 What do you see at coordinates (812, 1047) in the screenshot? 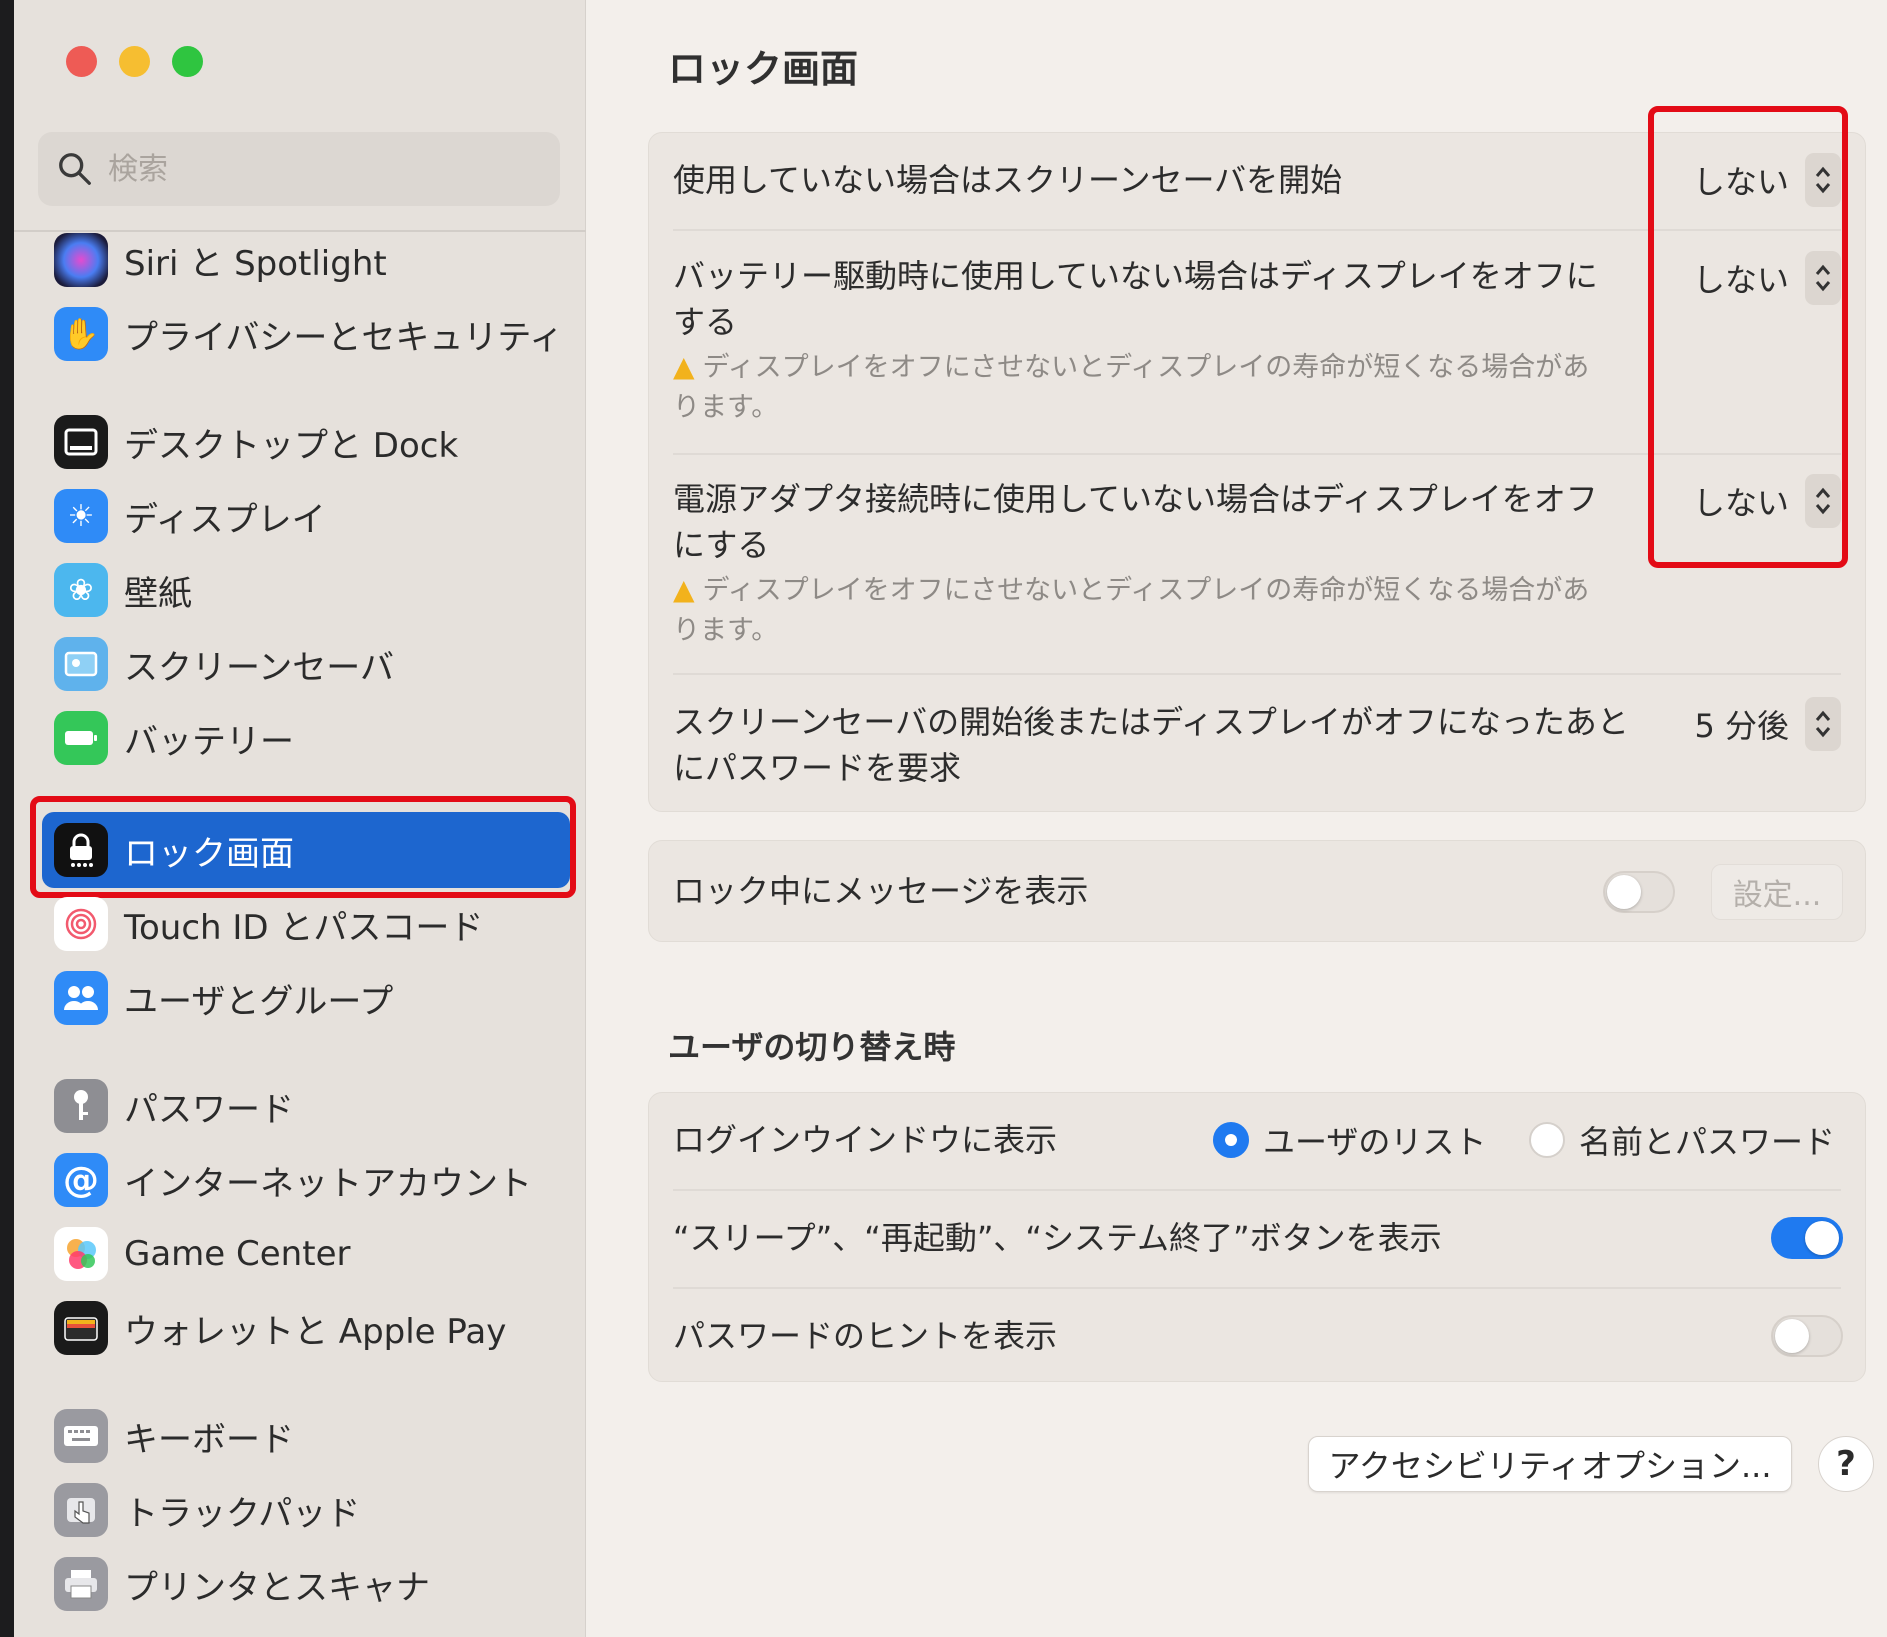
I see `user-switch-section-title: ユーザの切り替え時` at bounding box center [812, 1047].